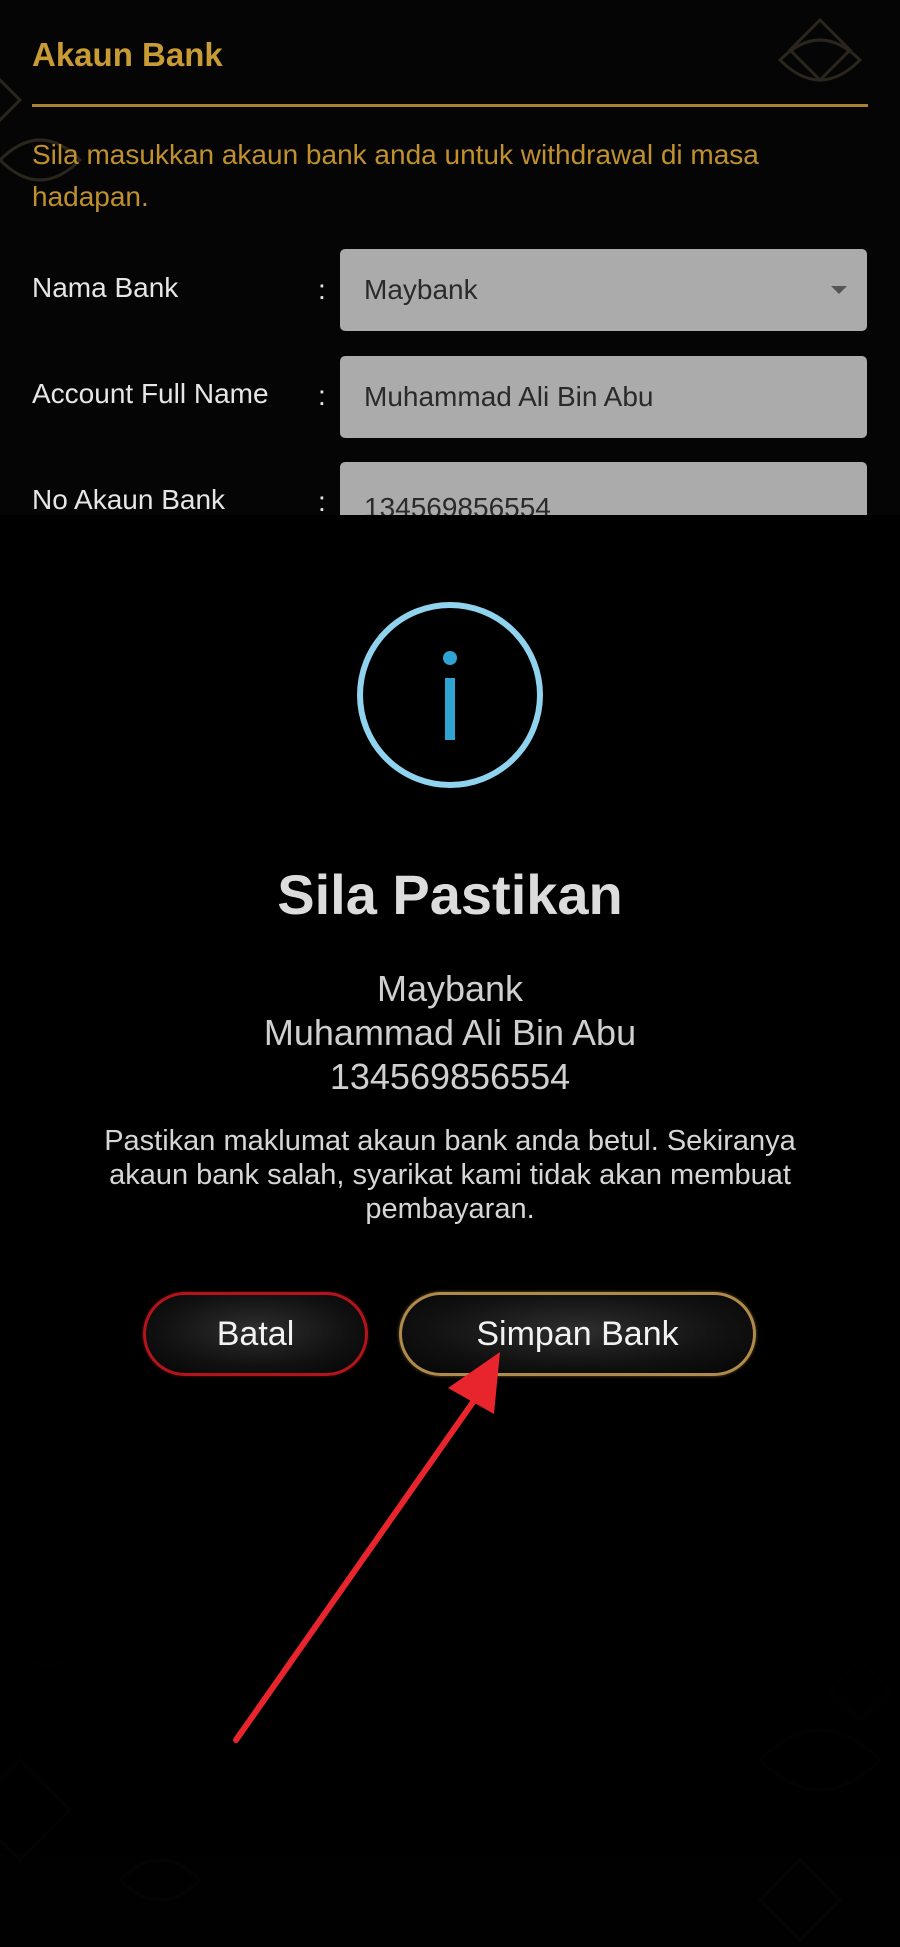 The width and height of the screenshot is (900, 1947). I want to click on account-full-name-value: Muhammad Ali Bin Abu, so click(509, 396).